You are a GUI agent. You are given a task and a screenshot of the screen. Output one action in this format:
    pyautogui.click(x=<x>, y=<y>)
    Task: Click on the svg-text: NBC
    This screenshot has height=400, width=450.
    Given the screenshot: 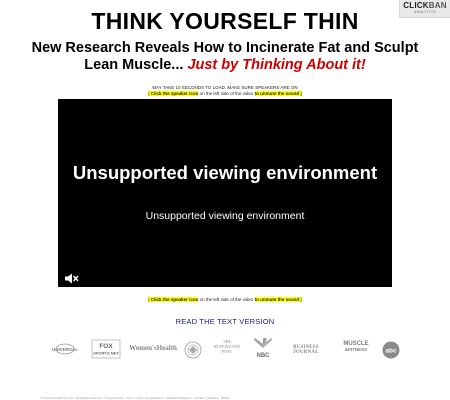 What is the action you would take?
    pyautogui.click(x=264, y=356)
    